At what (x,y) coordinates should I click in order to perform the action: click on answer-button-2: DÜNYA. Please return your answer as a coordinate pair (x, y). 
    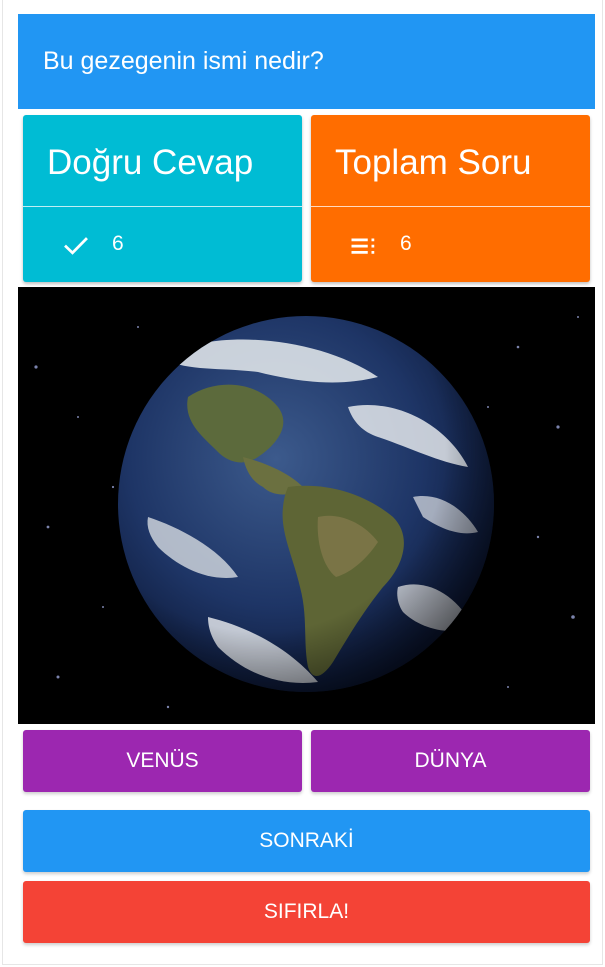
    Looking at the image, I should click on (450, 761).